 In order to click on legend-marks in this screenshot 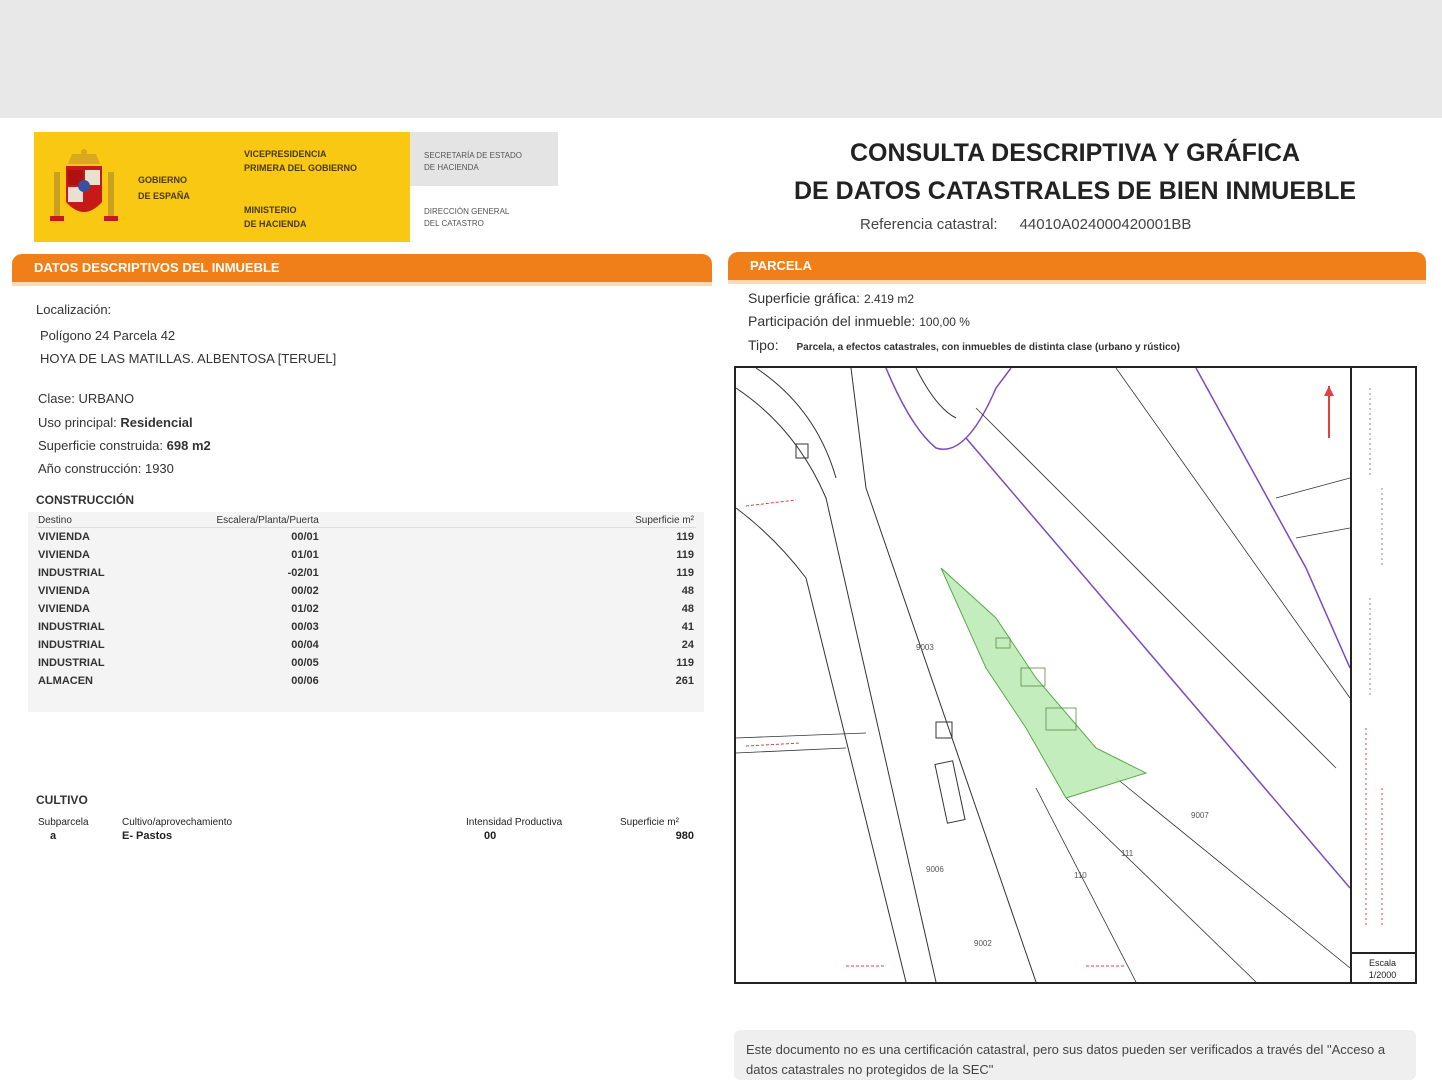, I will do `click(1374, 658)`.